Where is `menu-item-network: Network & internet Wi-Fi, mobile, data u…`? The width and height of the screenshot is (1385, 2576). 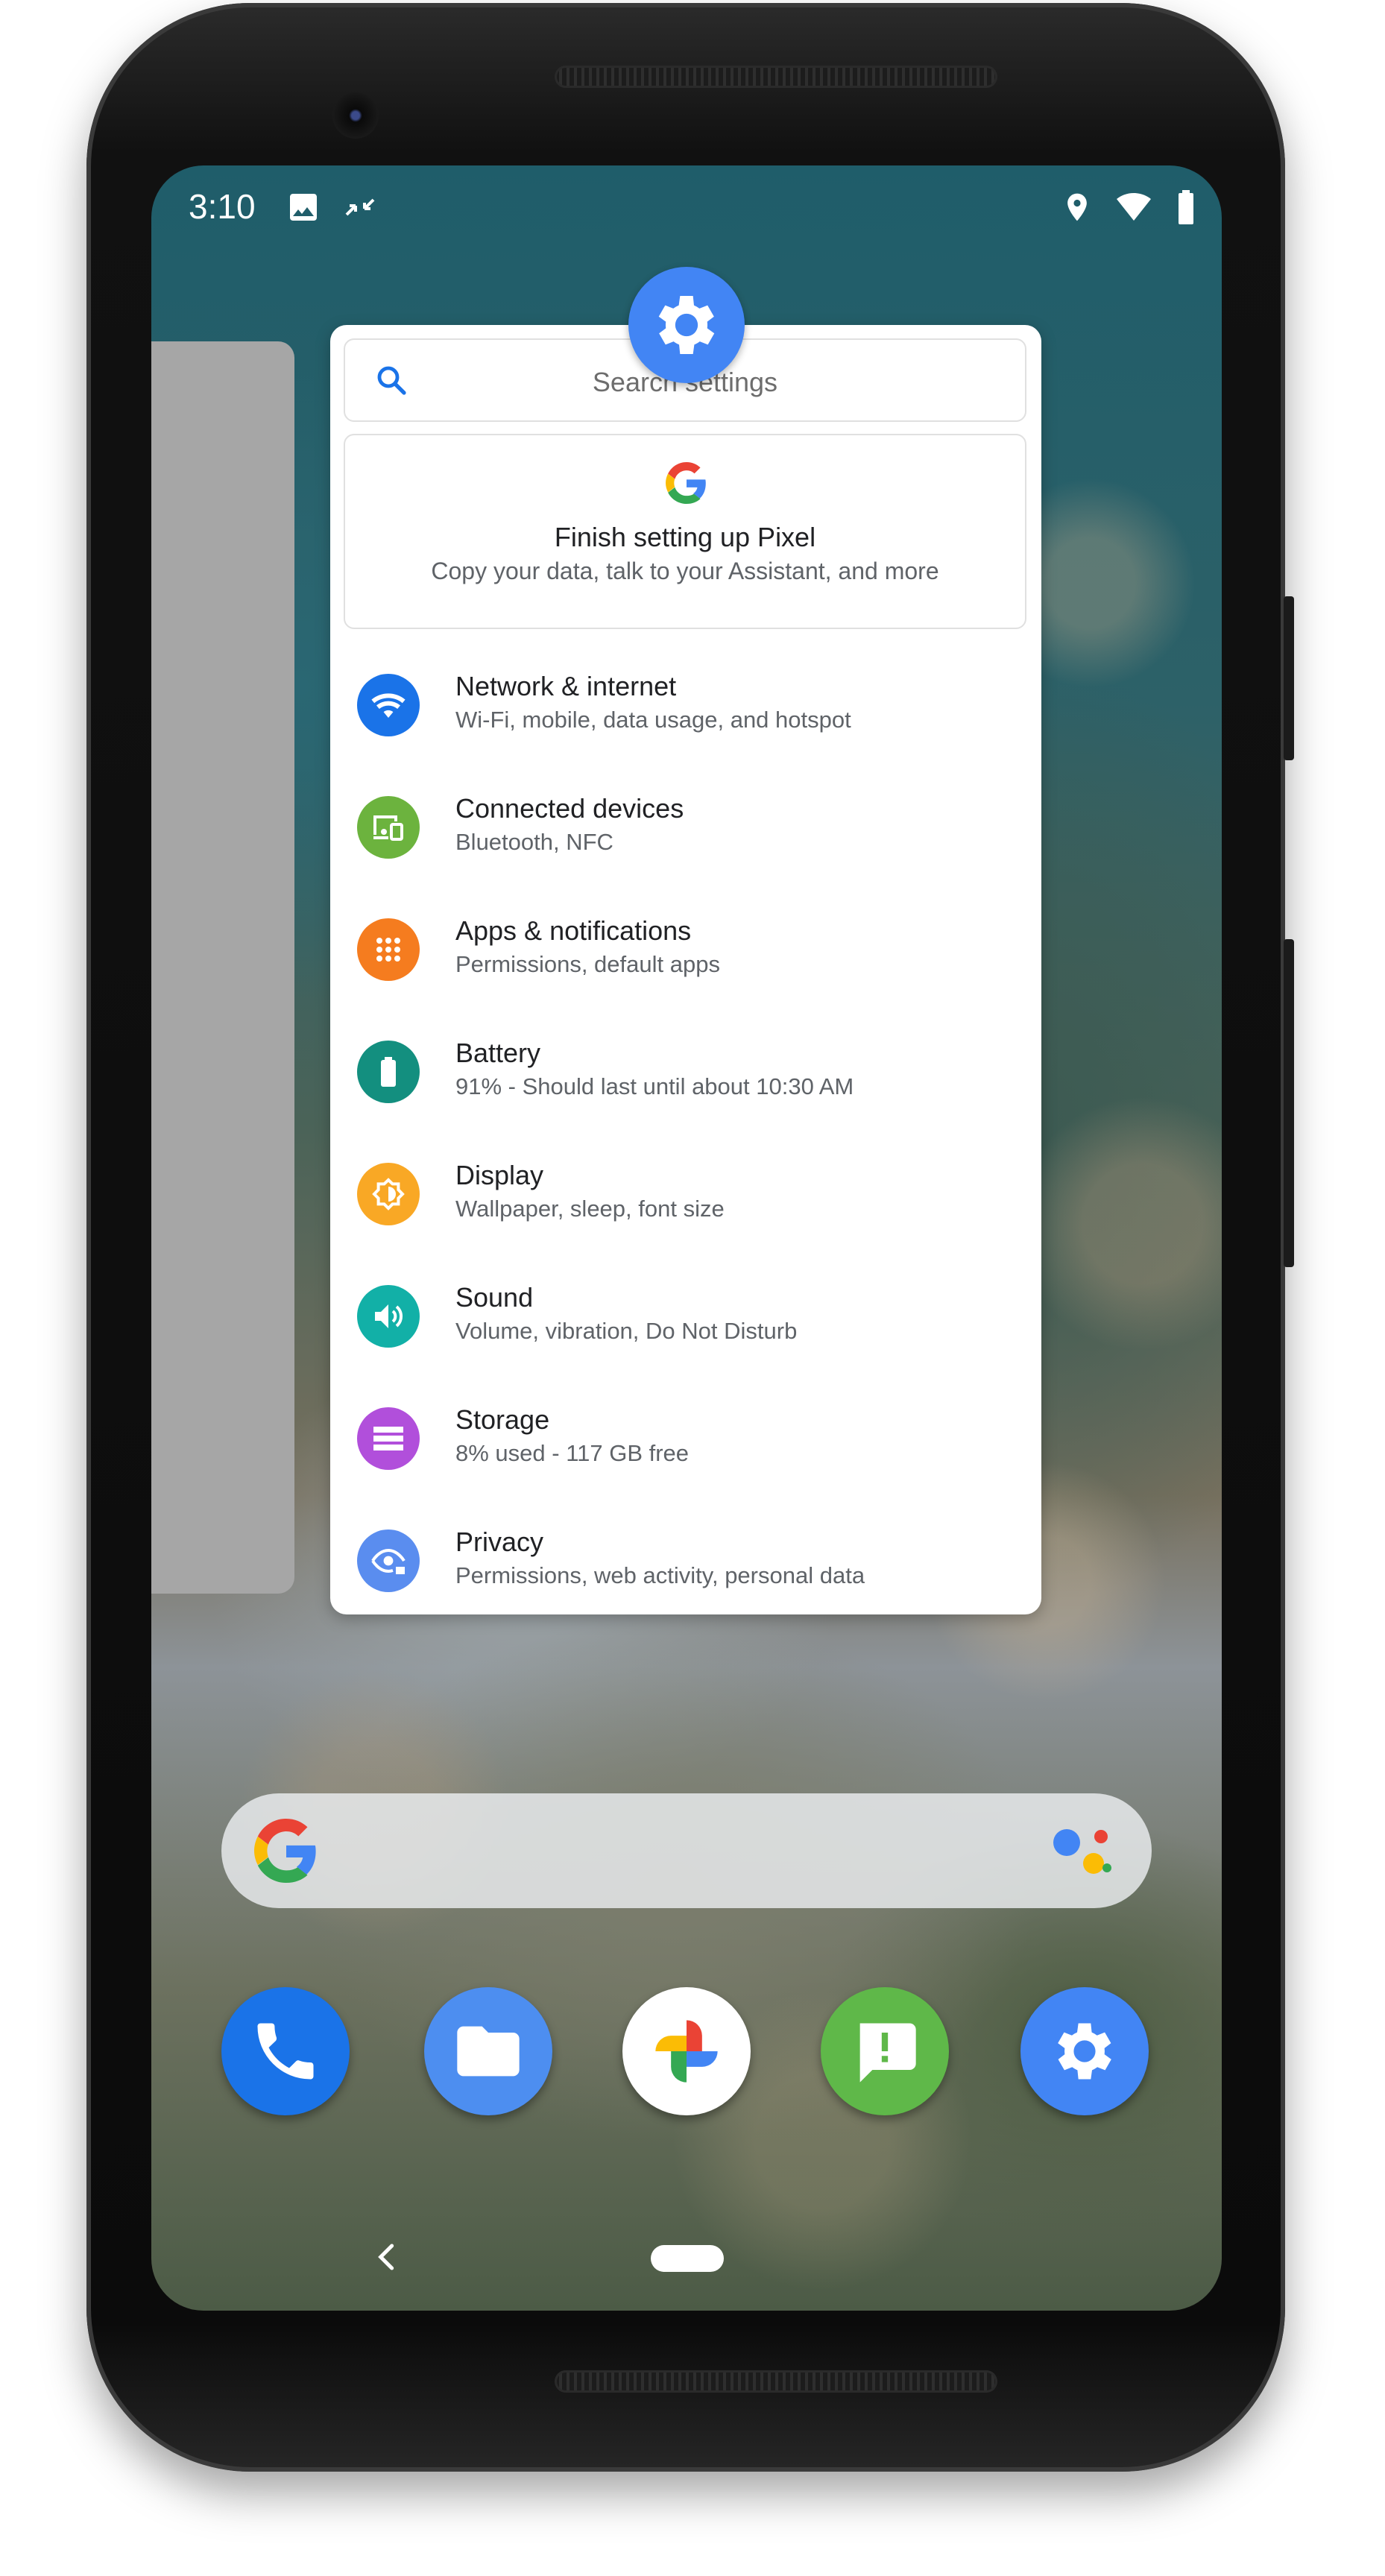 menu-item-network: Network & internet Wi-Fi, mobile, data u… is located at coordinates (685, 705).